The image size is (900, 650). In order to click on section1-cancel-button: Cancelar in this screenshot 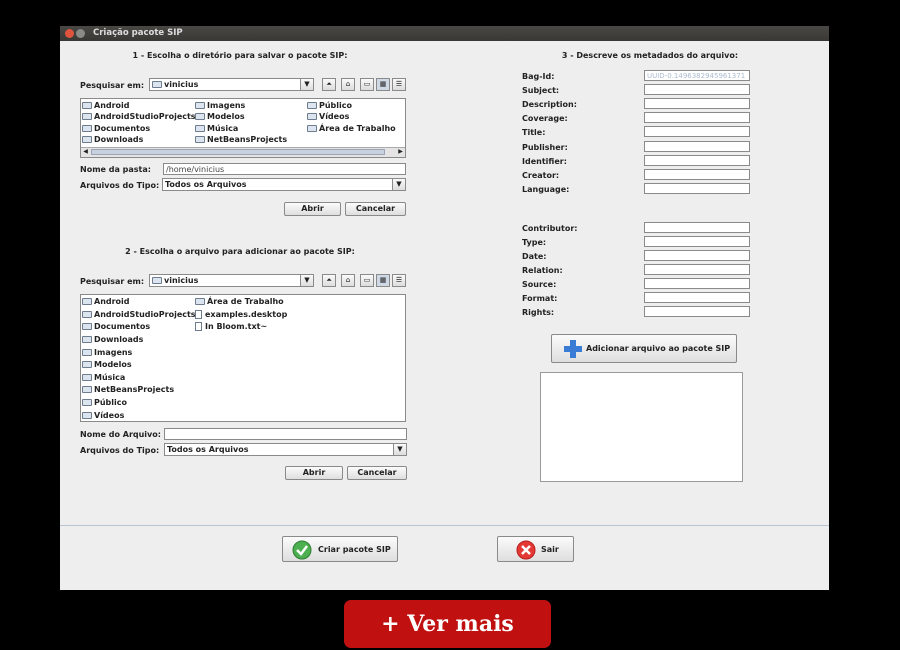, I will do `click(375, 209)`.